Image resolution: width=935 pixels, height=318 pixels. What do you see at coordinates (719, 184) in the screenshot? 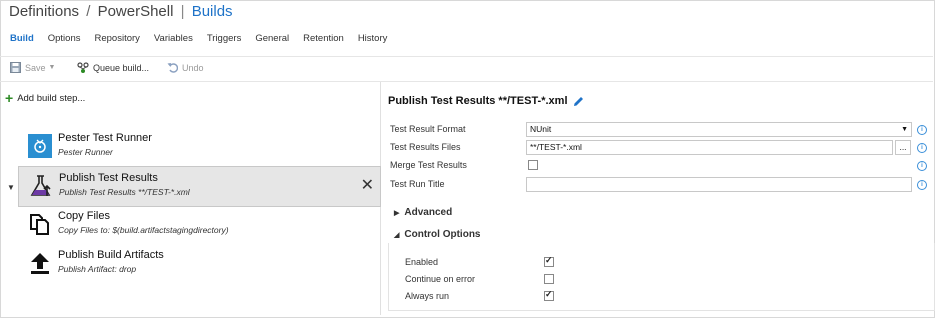
I see `test-run-title-input` at bounding box center [719, 184].